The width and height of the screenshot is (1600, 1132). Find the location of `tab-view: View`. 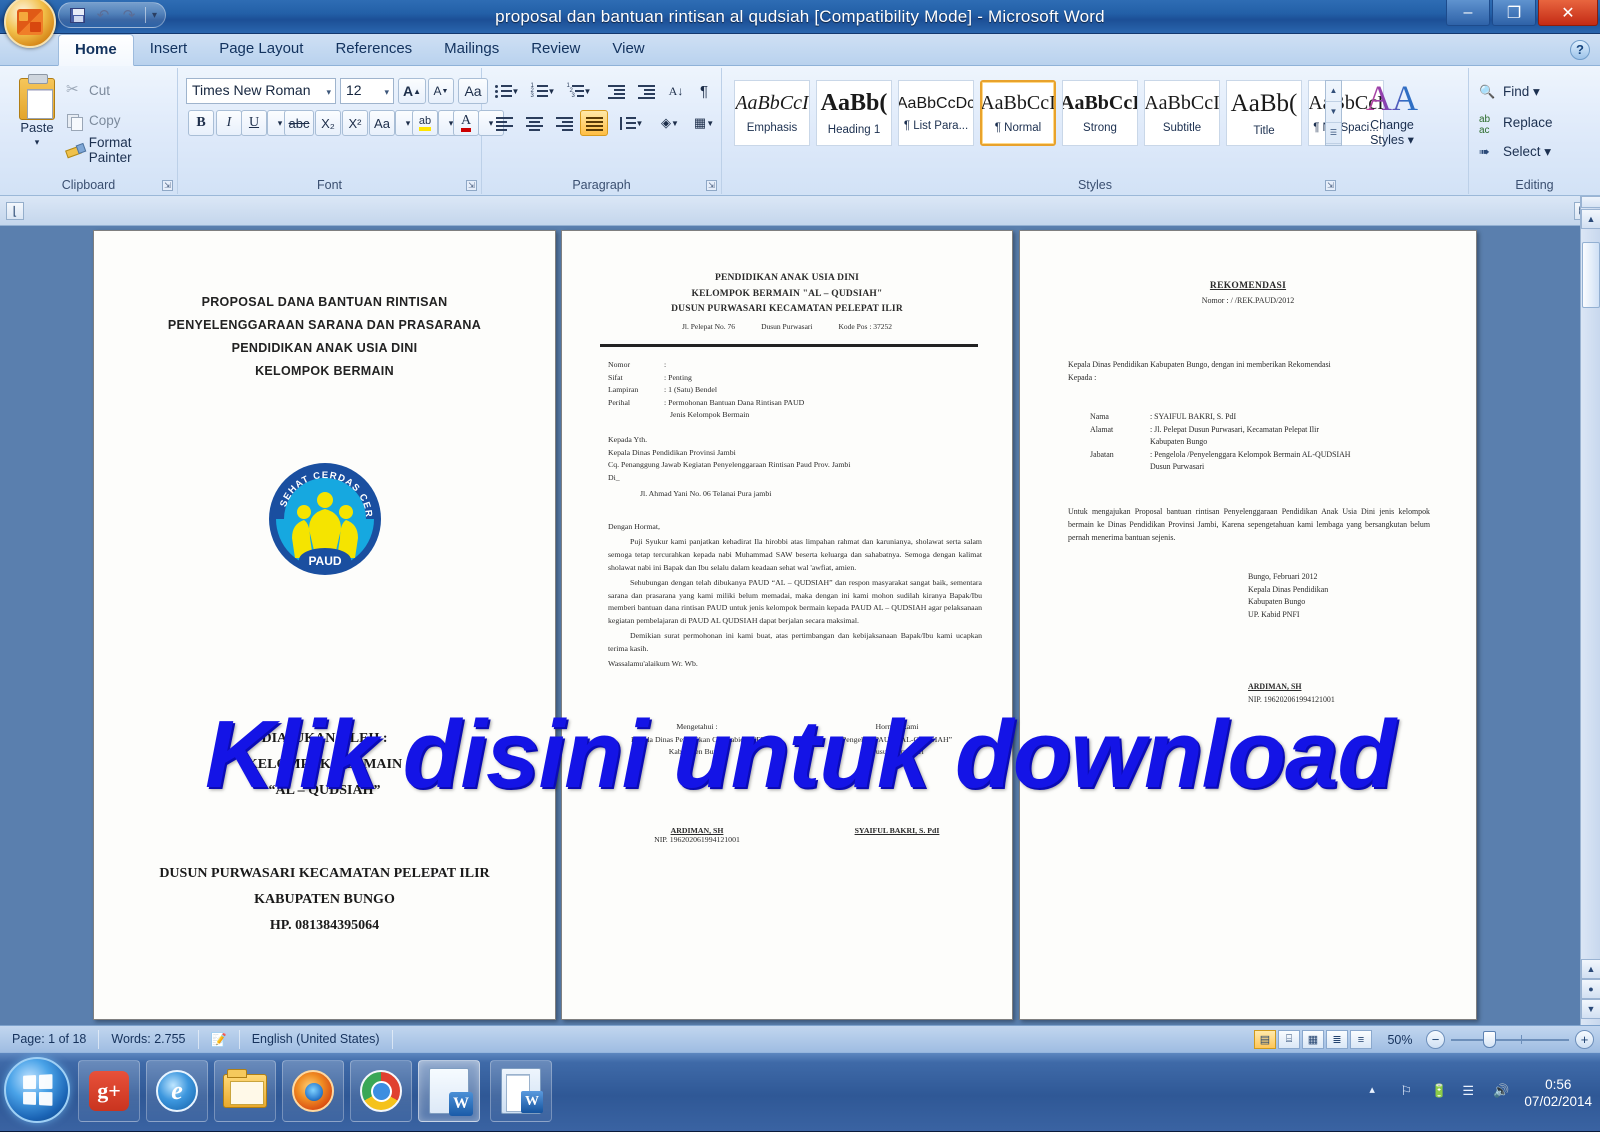

tab-view: View is located at coordinates (628, 50).